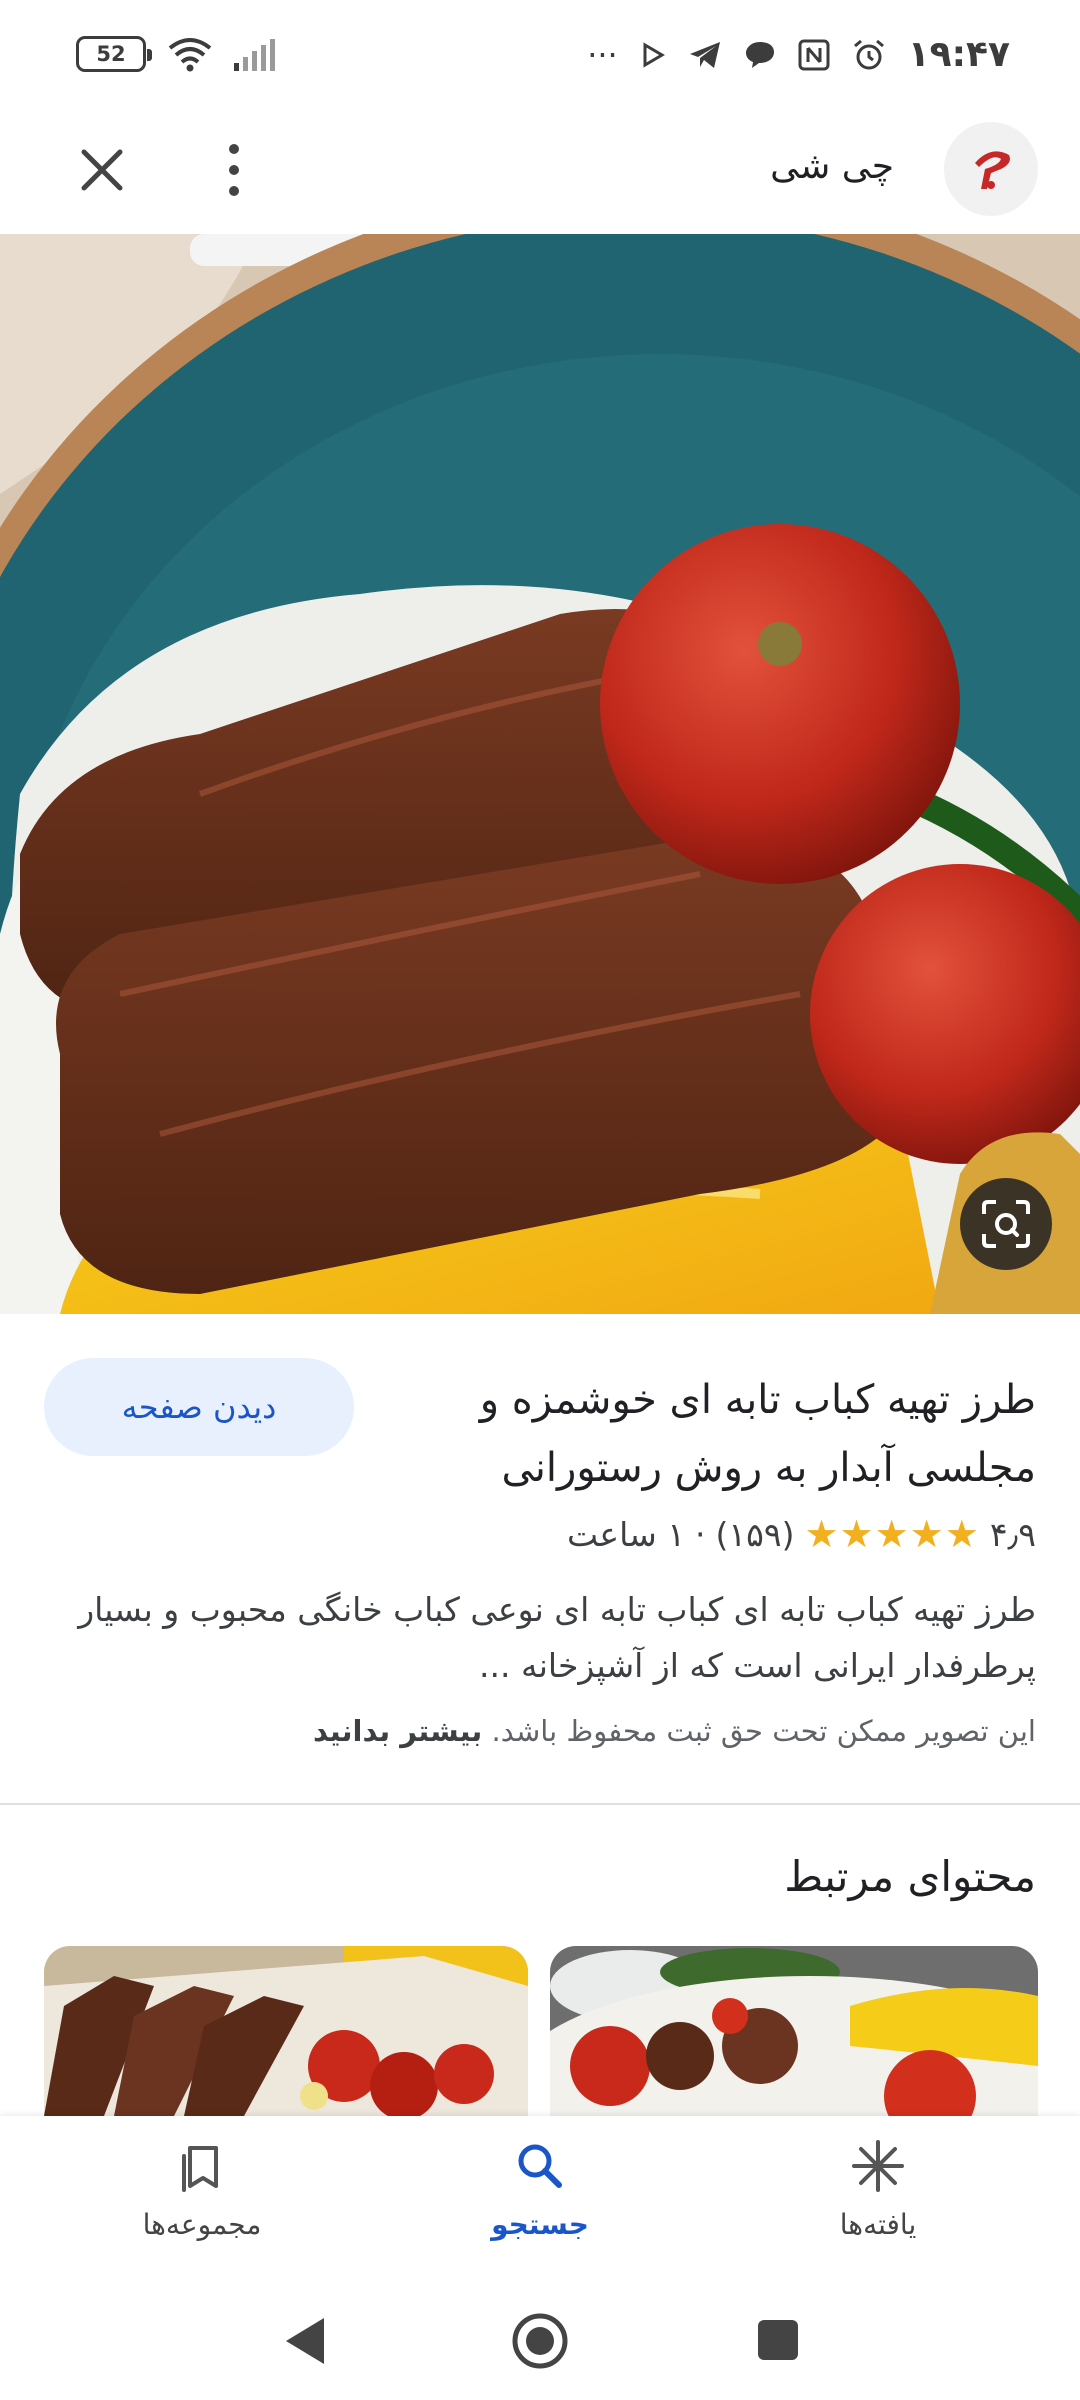  I want to click on divider, so click(540, 1804).